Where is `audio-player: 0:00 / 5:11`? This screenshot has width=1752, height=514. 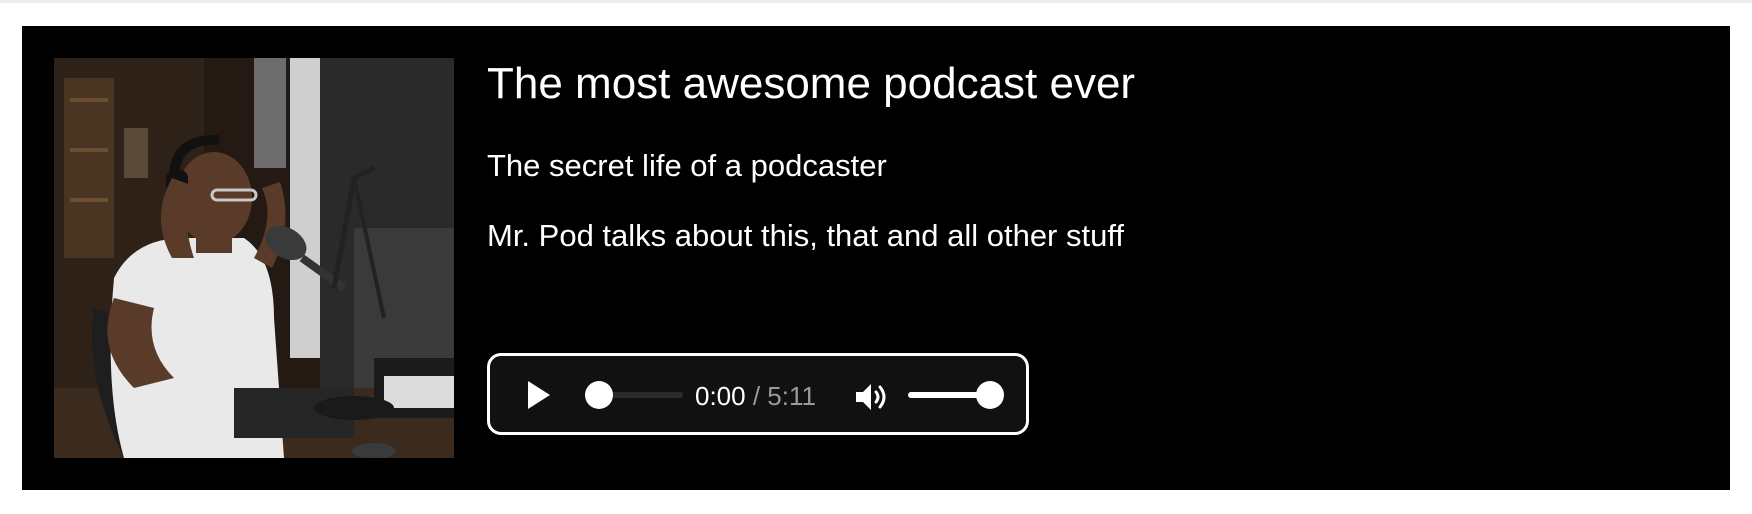 audio-player: 0:00 / 5:11 is located at coordinates (758, 394).